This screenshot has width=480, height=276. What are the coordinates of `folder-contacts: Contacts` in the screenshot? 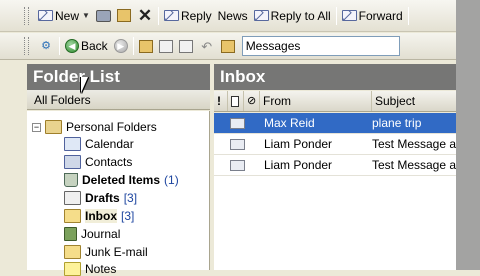 It's located at (98, 162).